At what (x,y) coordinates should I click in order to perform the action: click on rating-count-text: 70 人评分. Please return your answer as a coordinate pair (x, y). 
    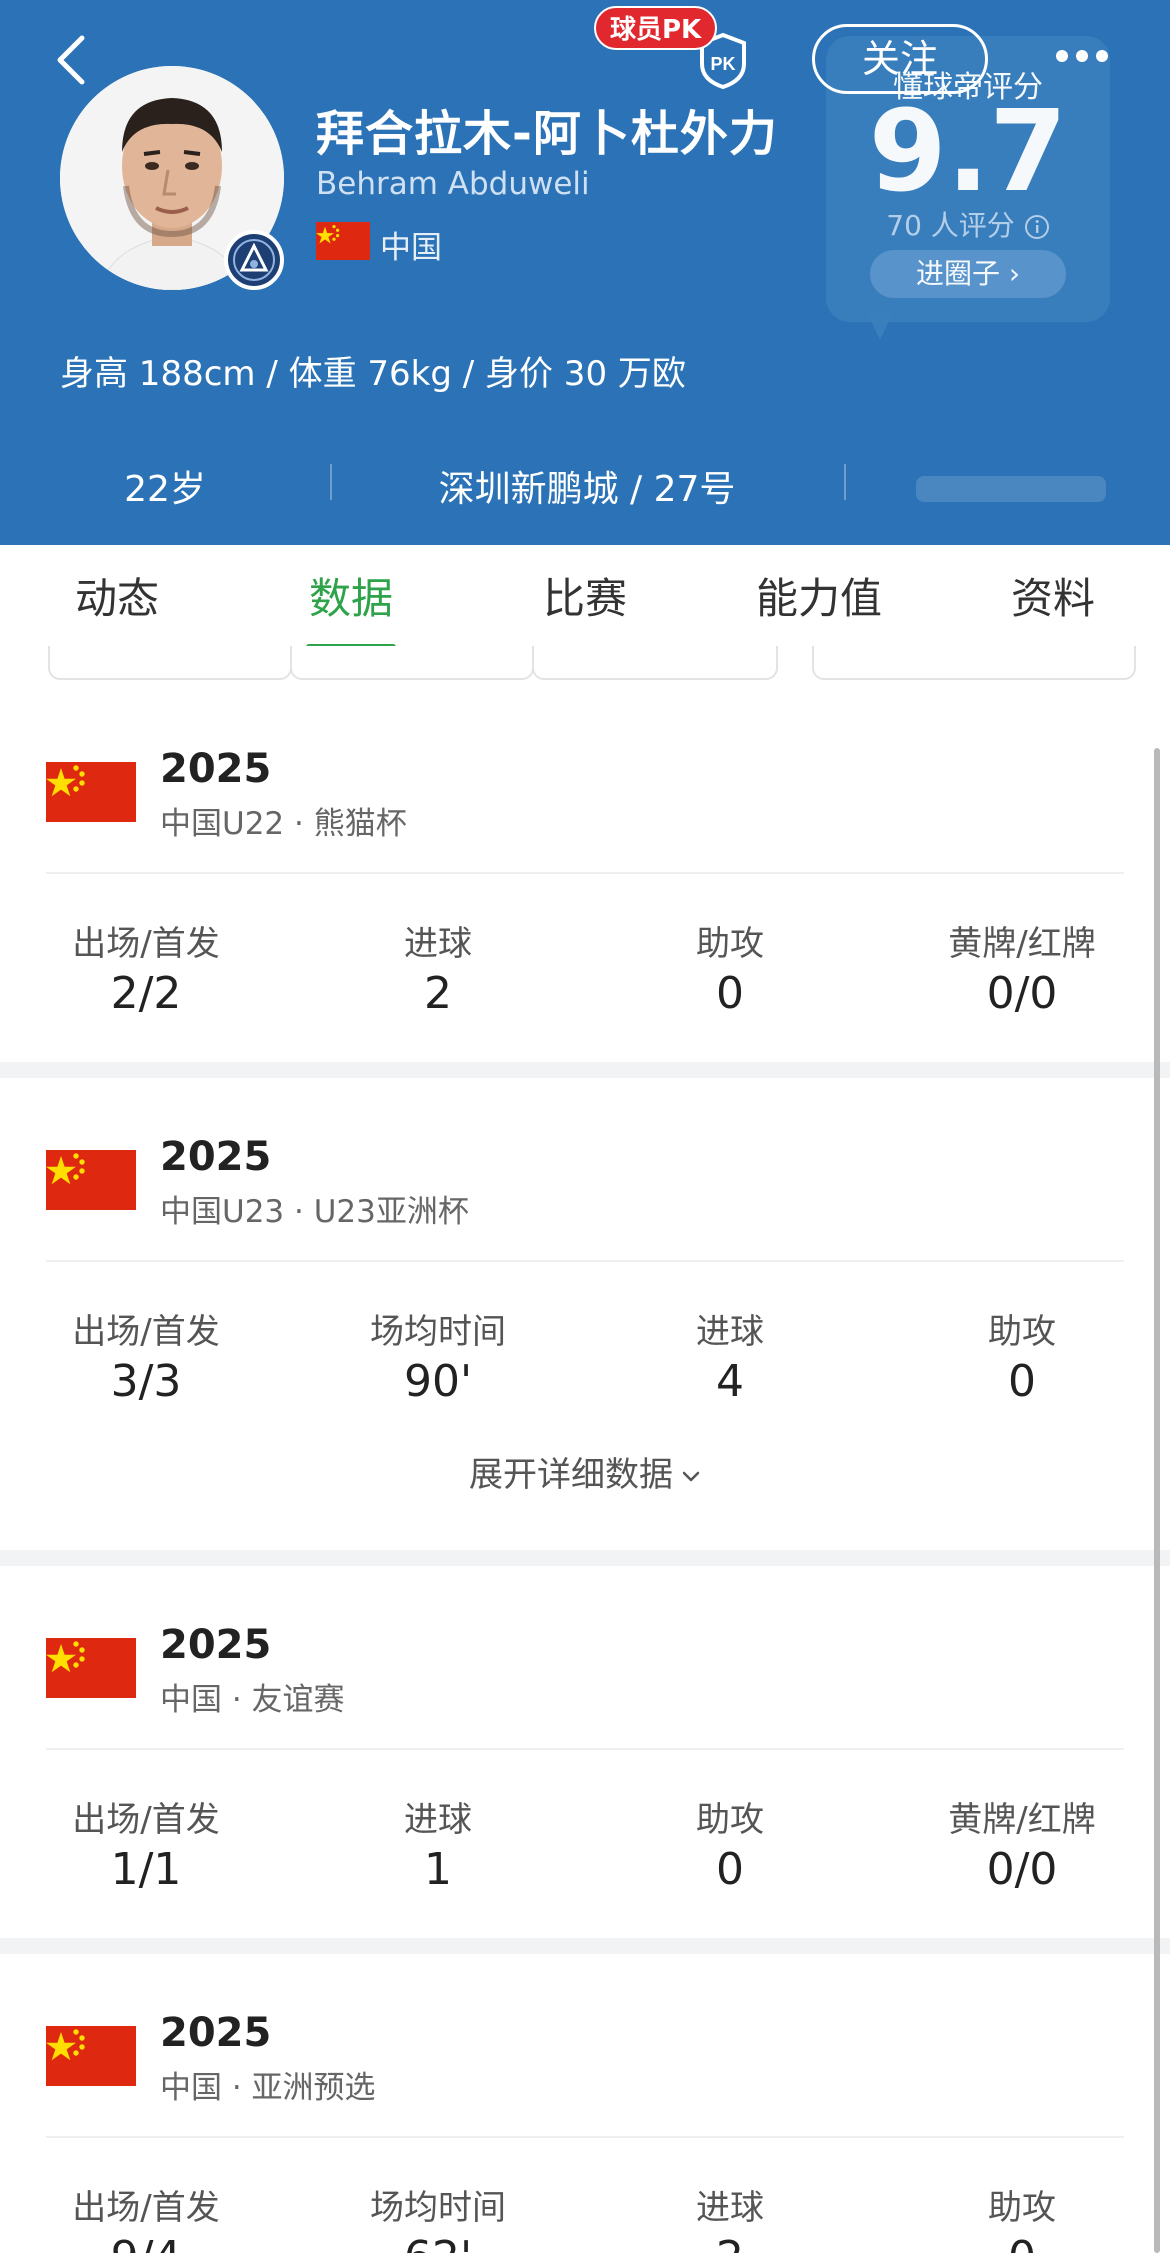
    Looking at the image, I should click on (950, 225).